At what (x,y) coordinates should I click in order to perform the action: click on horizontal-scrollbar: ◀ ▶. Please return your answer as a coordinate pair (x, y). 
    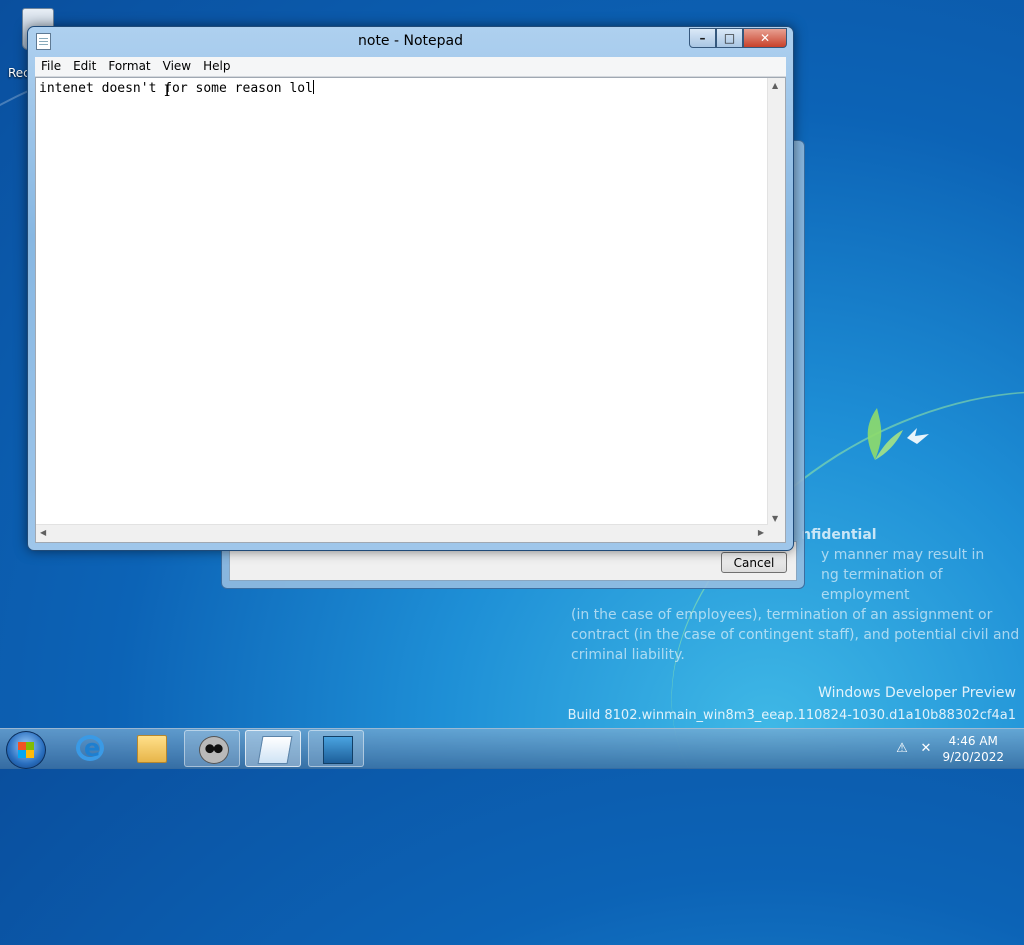
    Looking at the image, I should click on (402, 533).